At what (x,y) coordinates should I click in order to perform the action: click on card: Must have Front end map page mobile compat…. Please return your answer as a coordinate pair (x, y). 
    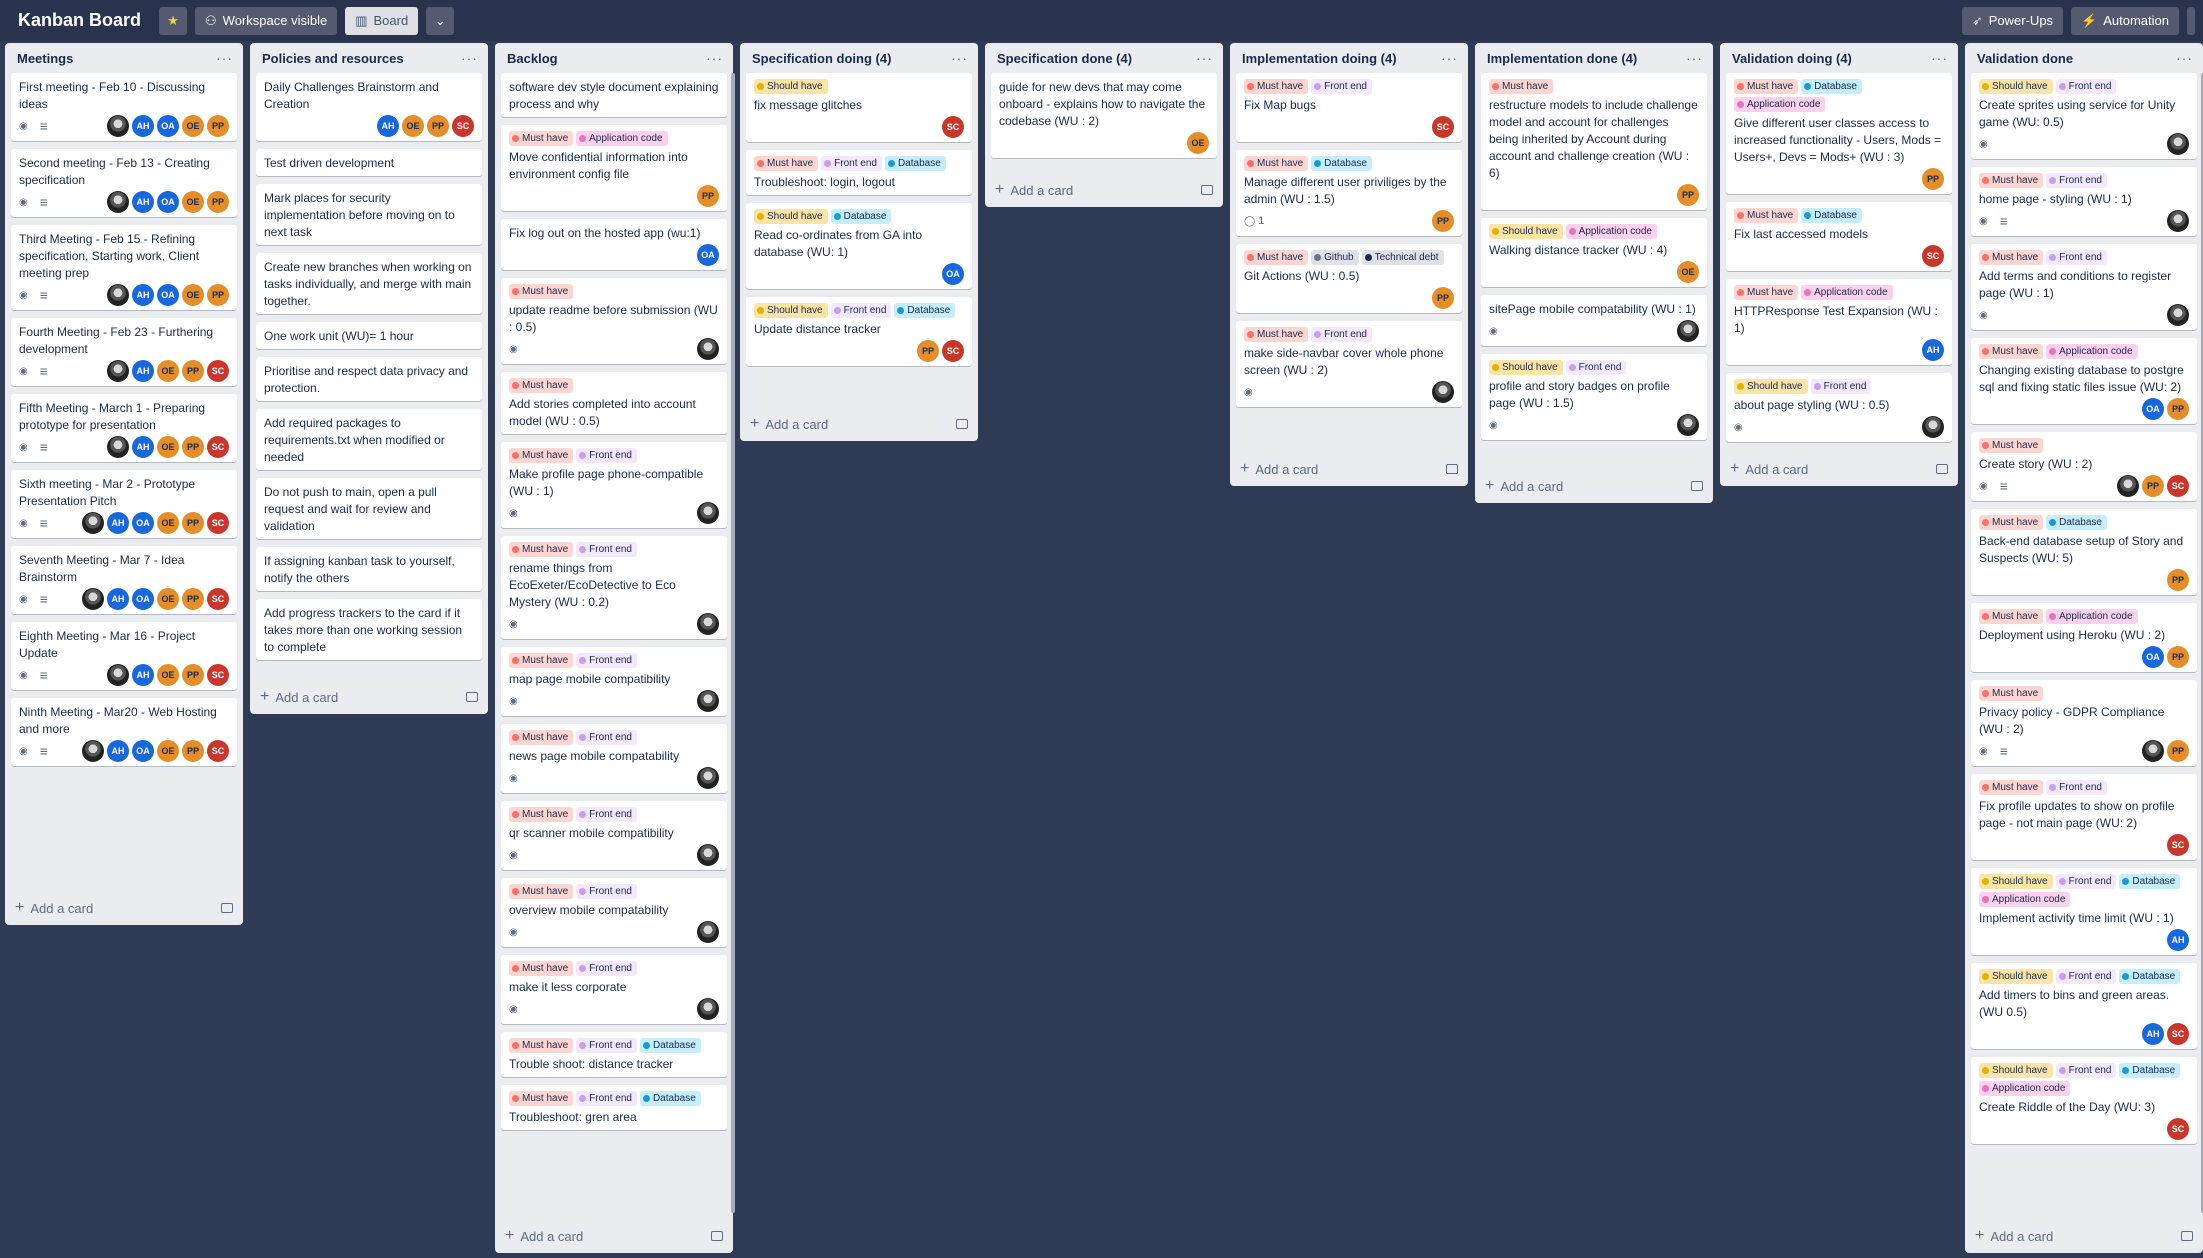
    Looking at the image, I should click on (614, 681).